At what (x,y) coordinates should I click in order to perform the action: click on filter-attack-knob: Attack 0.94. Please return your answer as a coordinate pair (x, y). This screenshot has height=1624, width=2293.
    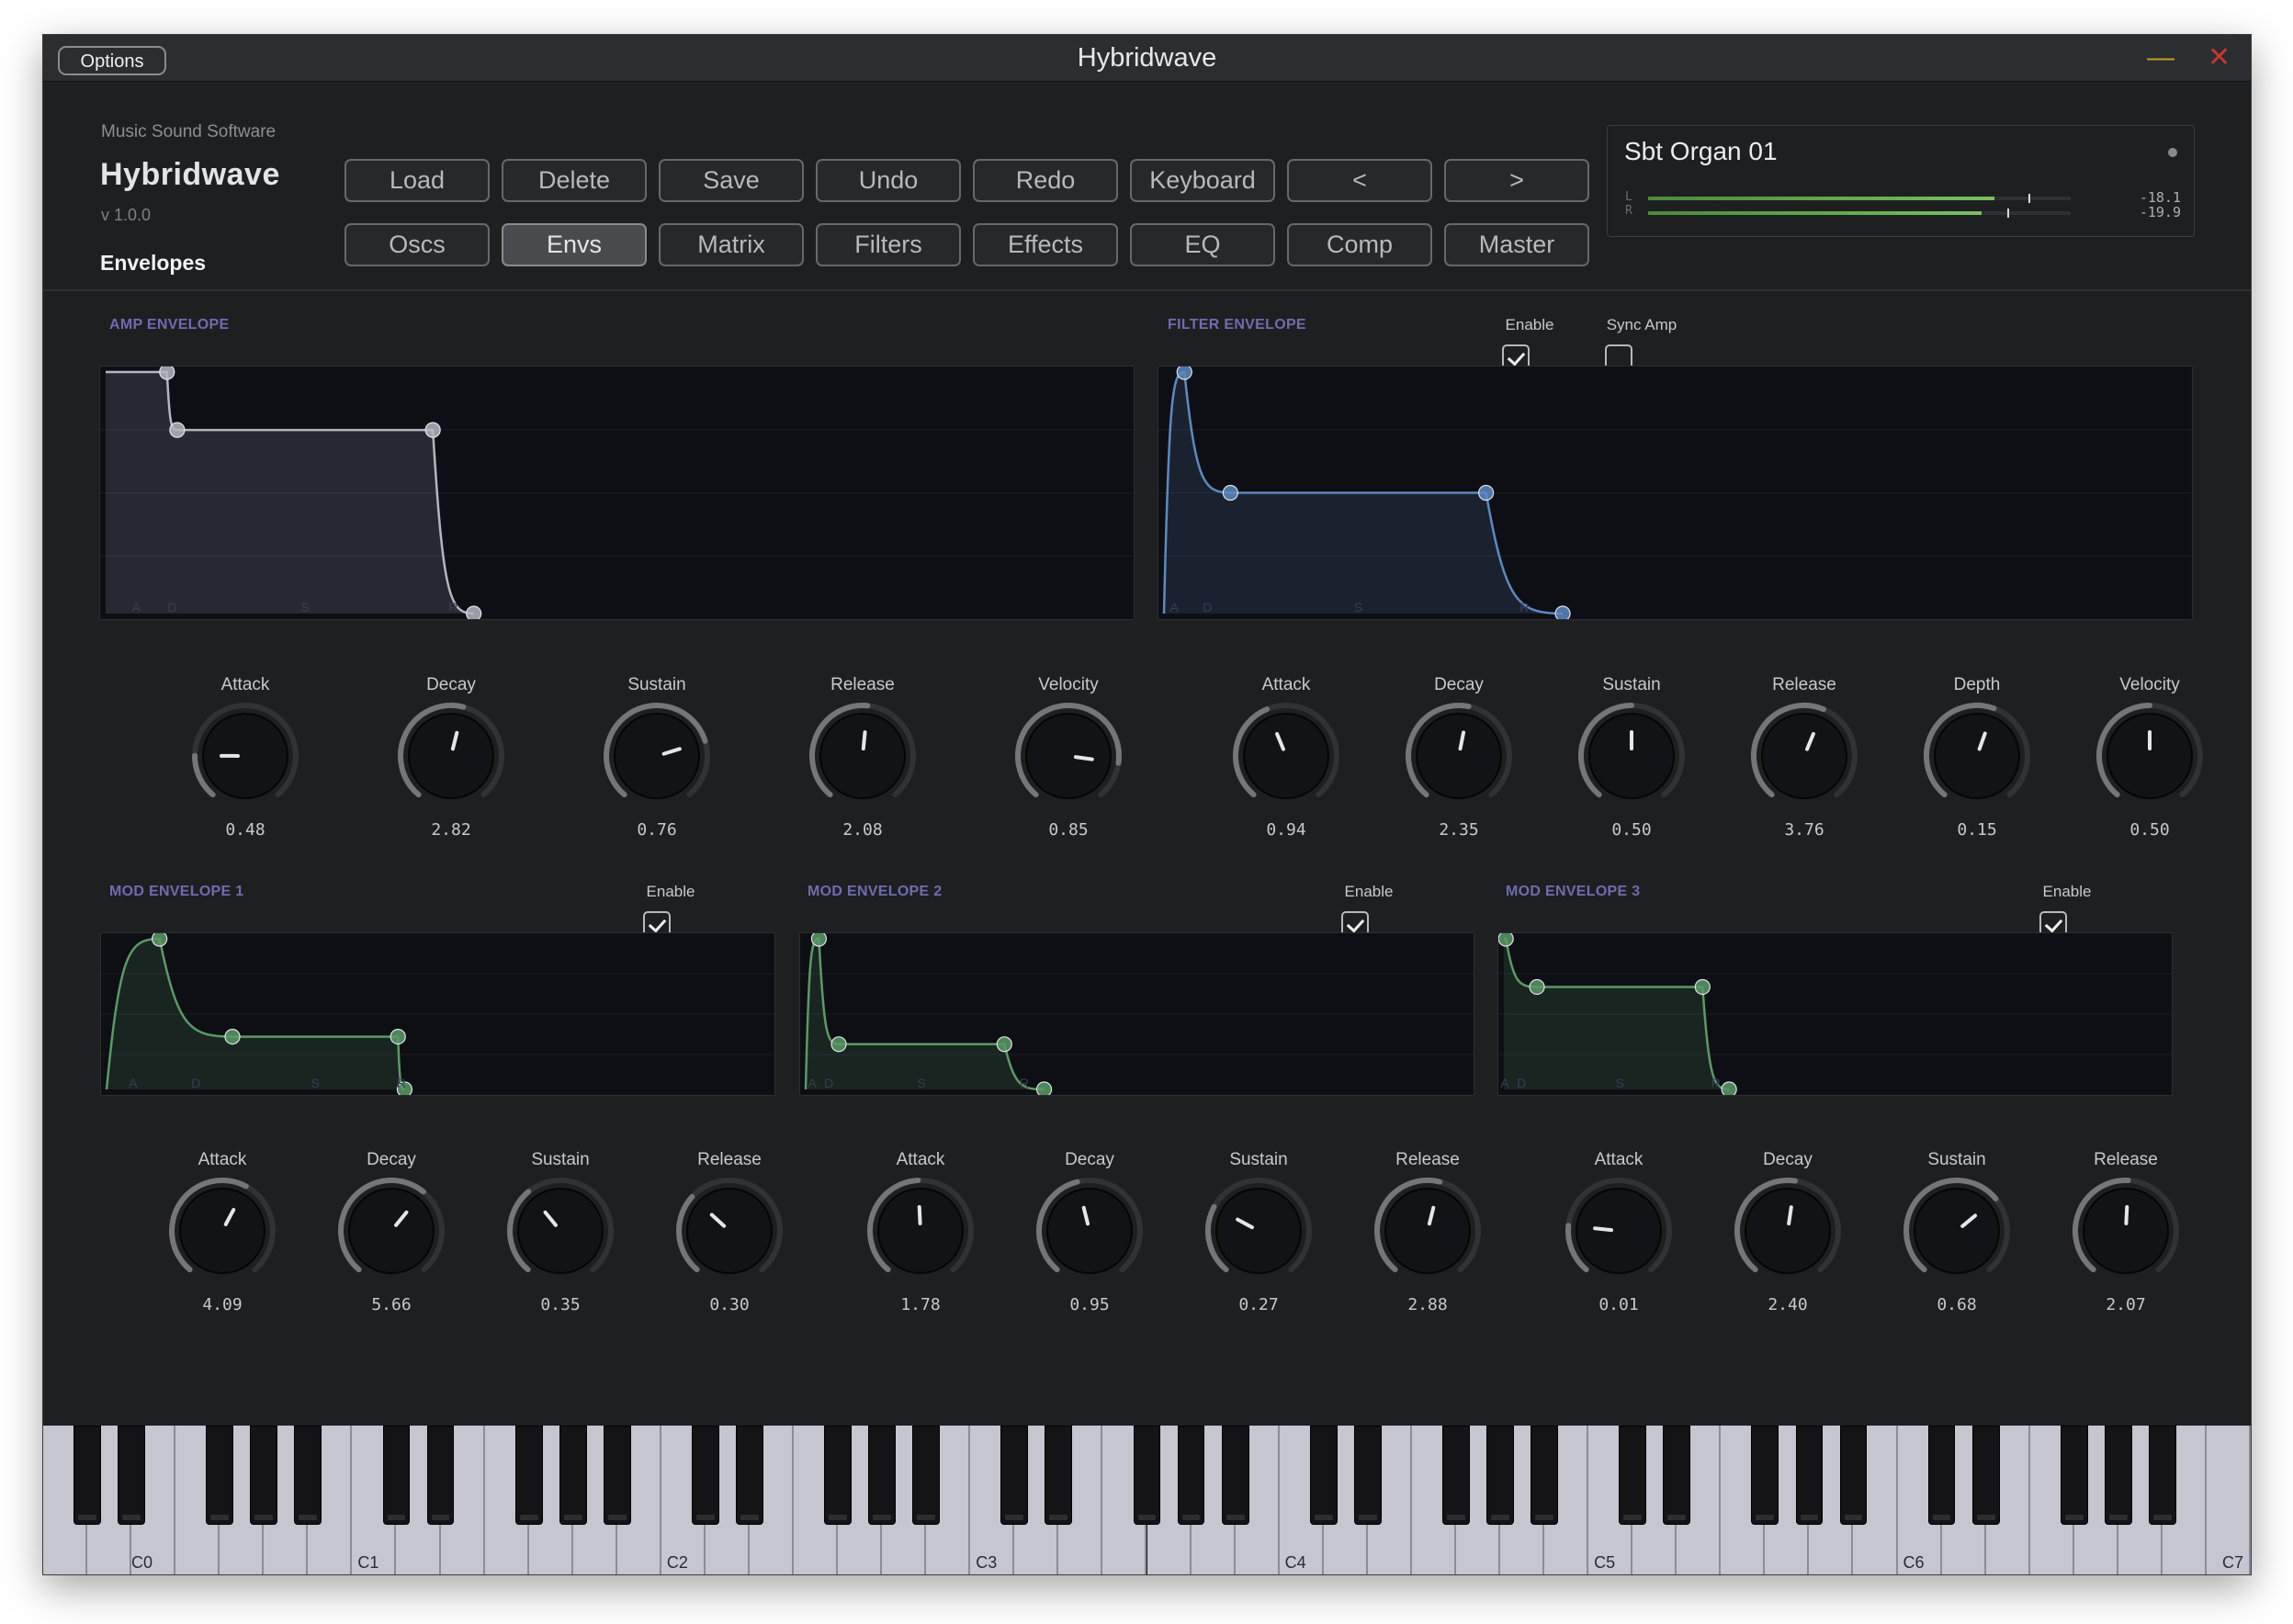
    Looking at the image, I should click on (1286, 757).